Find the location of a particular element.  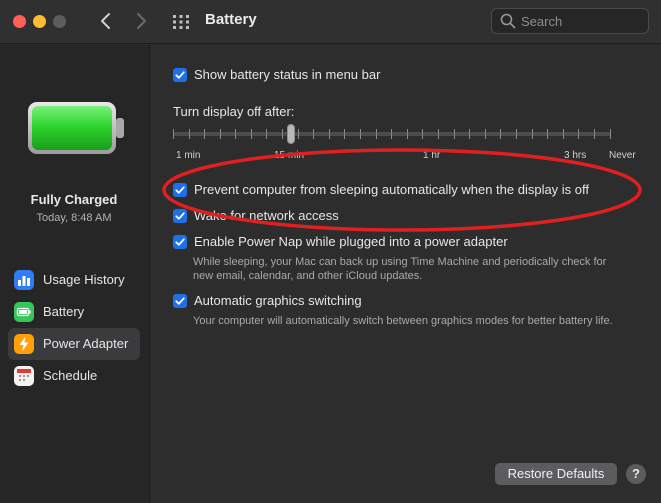

window-title: Battery is located at coordinates (231, 19).